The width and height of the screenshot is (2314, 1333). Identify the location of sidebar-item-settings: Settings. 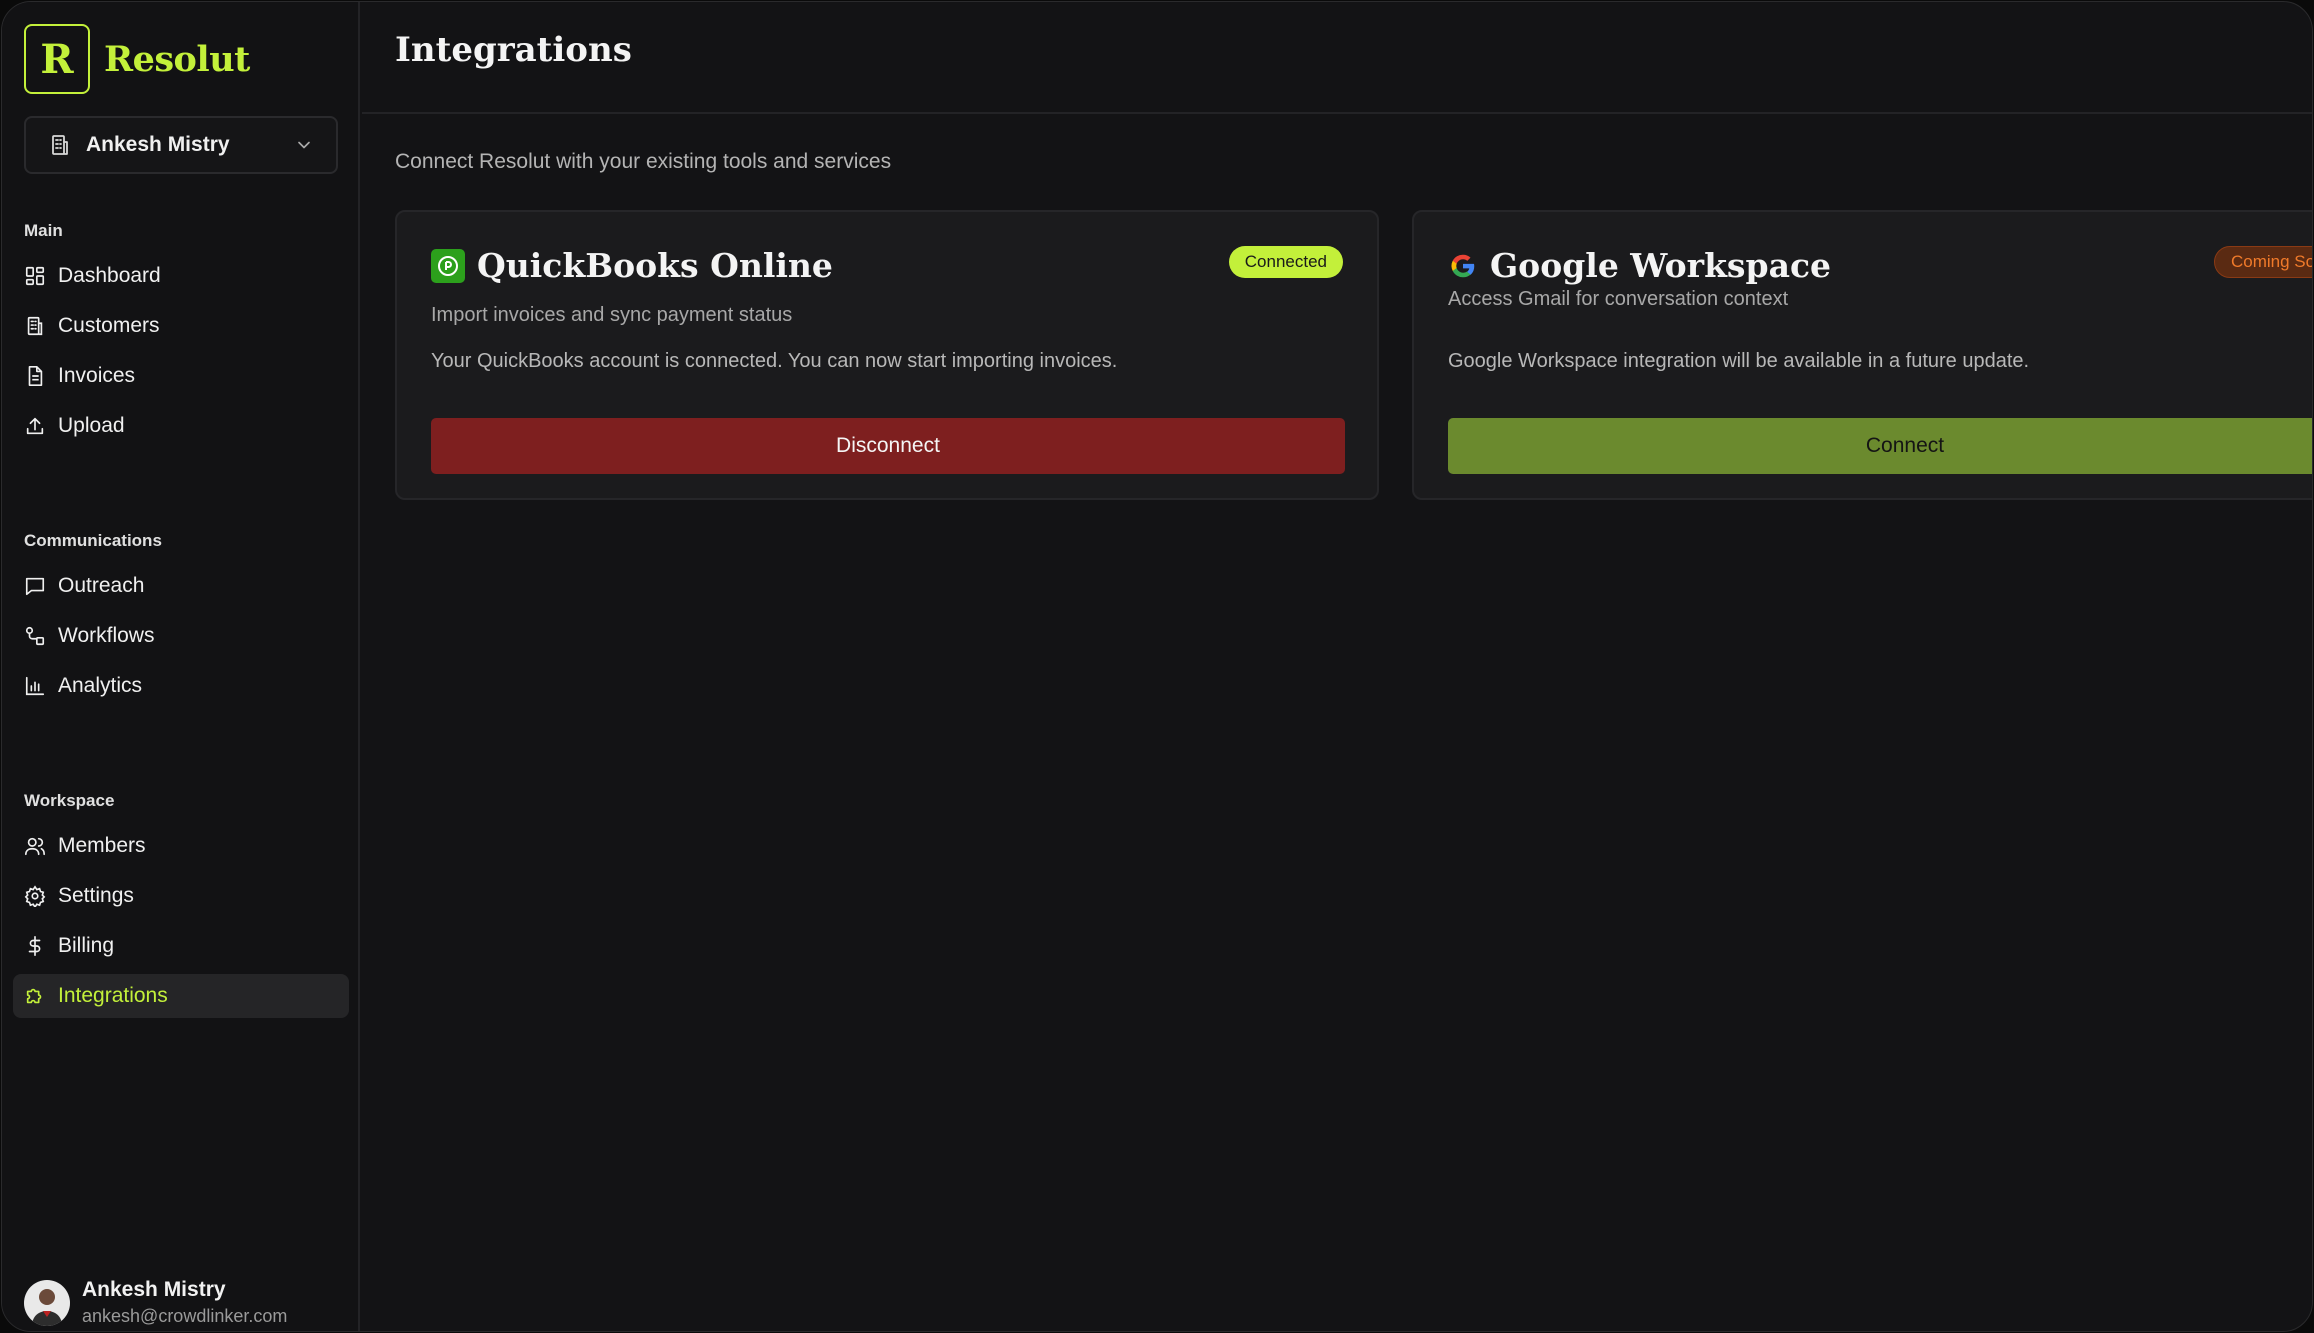
(181, 896).